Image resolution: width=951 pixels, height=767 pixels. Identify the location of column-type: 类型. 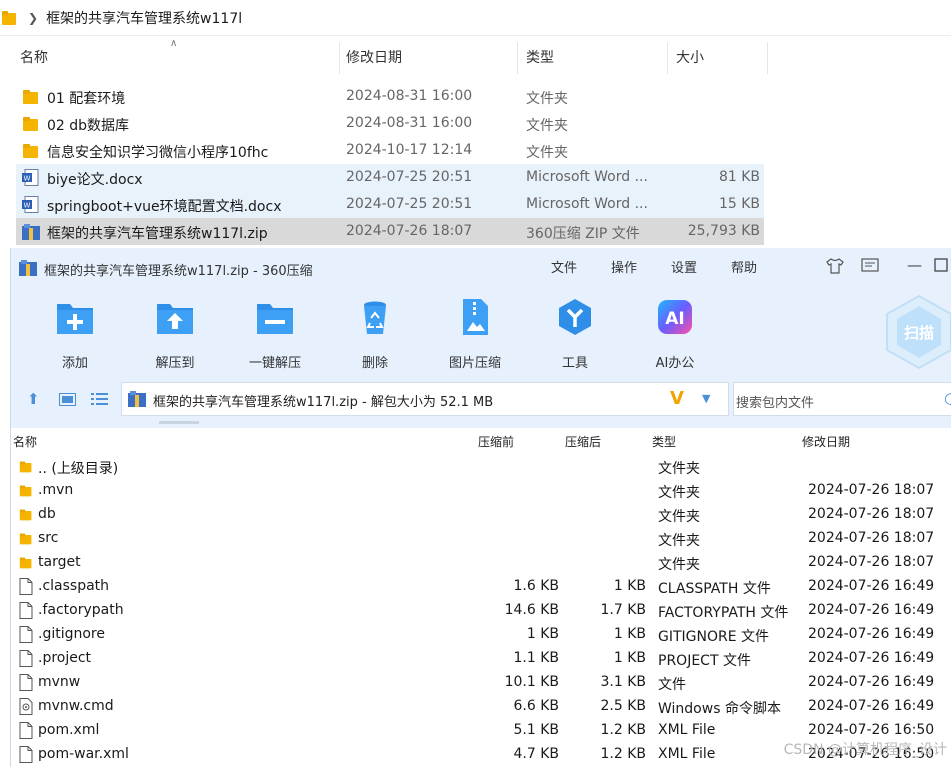
(593, 58).